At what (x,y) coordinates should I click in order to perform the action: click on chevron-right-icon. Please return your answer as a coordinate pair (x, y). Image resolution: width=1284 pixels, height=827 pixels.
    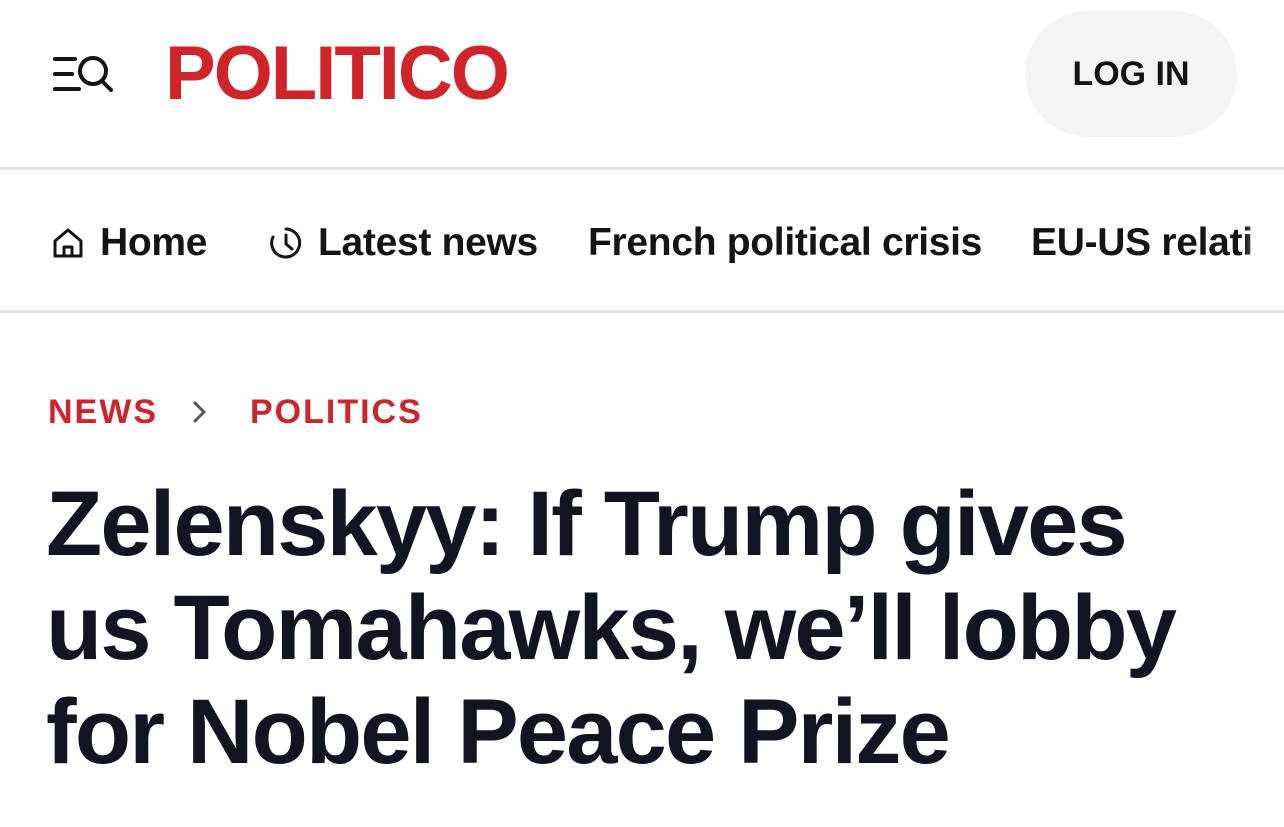
    Looking at the image, I should click on (200, 412).